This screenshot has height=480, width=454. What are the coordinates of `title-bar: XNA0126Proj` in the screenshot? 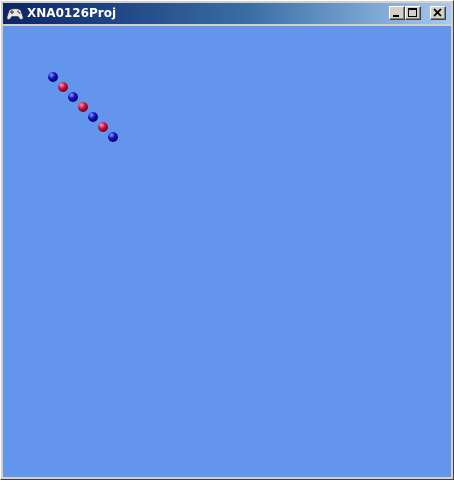 It's located at (227, 13).